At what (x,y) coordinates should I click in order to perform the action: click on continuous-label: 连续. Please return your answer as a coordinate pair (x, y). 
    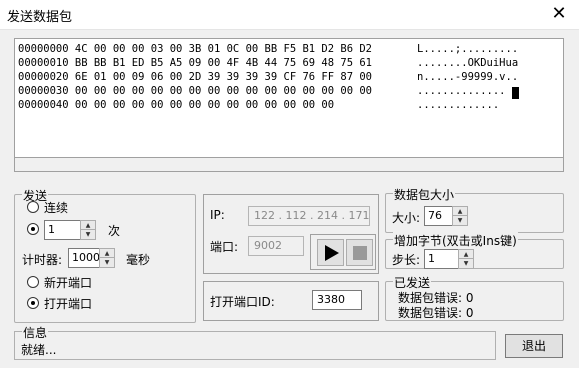
    Looking at the image, I should click on (56, 208).